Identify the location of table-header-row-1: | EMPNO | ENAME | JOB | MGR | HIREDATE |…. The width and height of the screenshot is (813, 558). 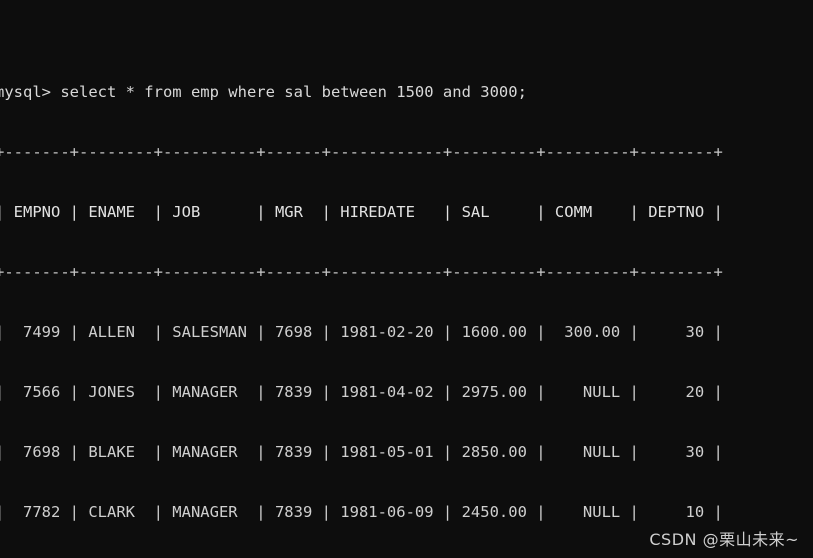
(361, 212).